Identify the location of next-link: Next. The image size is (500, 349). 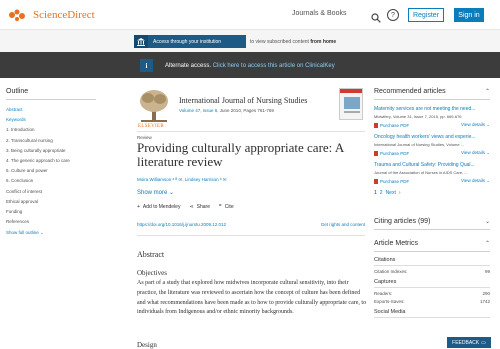
(391, 193).